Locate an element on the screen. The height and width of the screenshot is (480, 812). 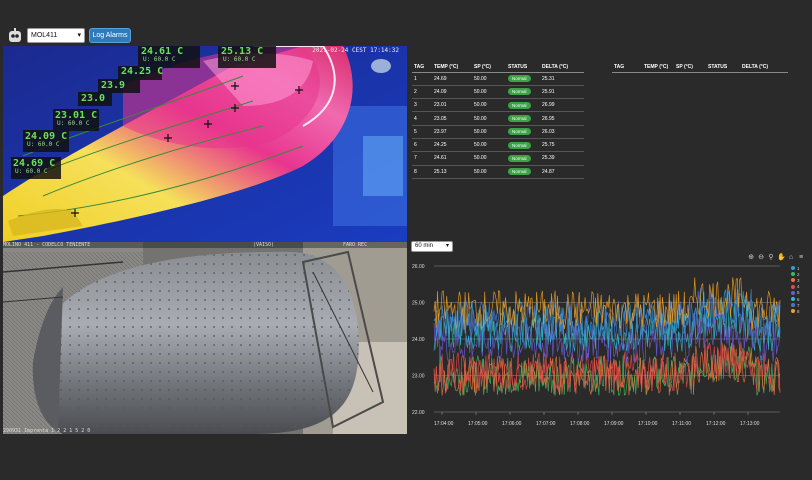
tag-cell: 2 is located at coordinates (422, 92).